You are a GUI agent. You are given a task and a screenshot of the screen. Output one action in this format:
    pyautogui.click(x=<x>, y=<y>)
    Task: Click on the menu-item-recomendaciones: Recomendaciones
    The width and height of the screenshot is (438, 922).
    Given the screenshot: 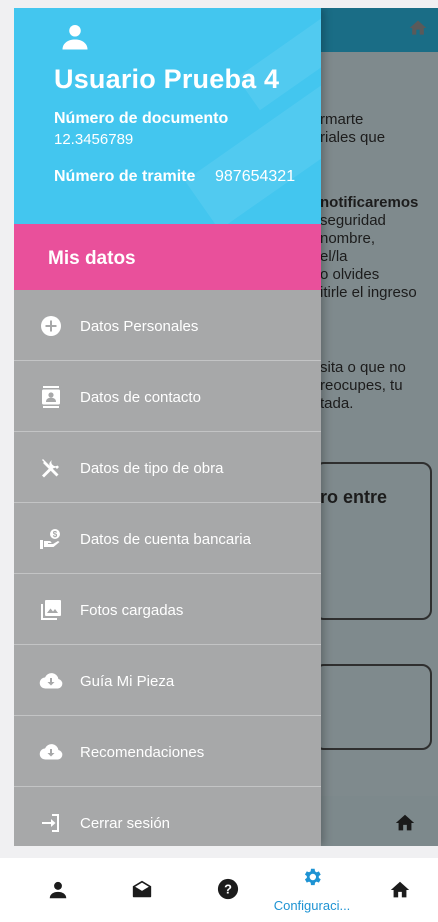 What is the action you would take?
    pyautogui.click(x=167, y=751)
    